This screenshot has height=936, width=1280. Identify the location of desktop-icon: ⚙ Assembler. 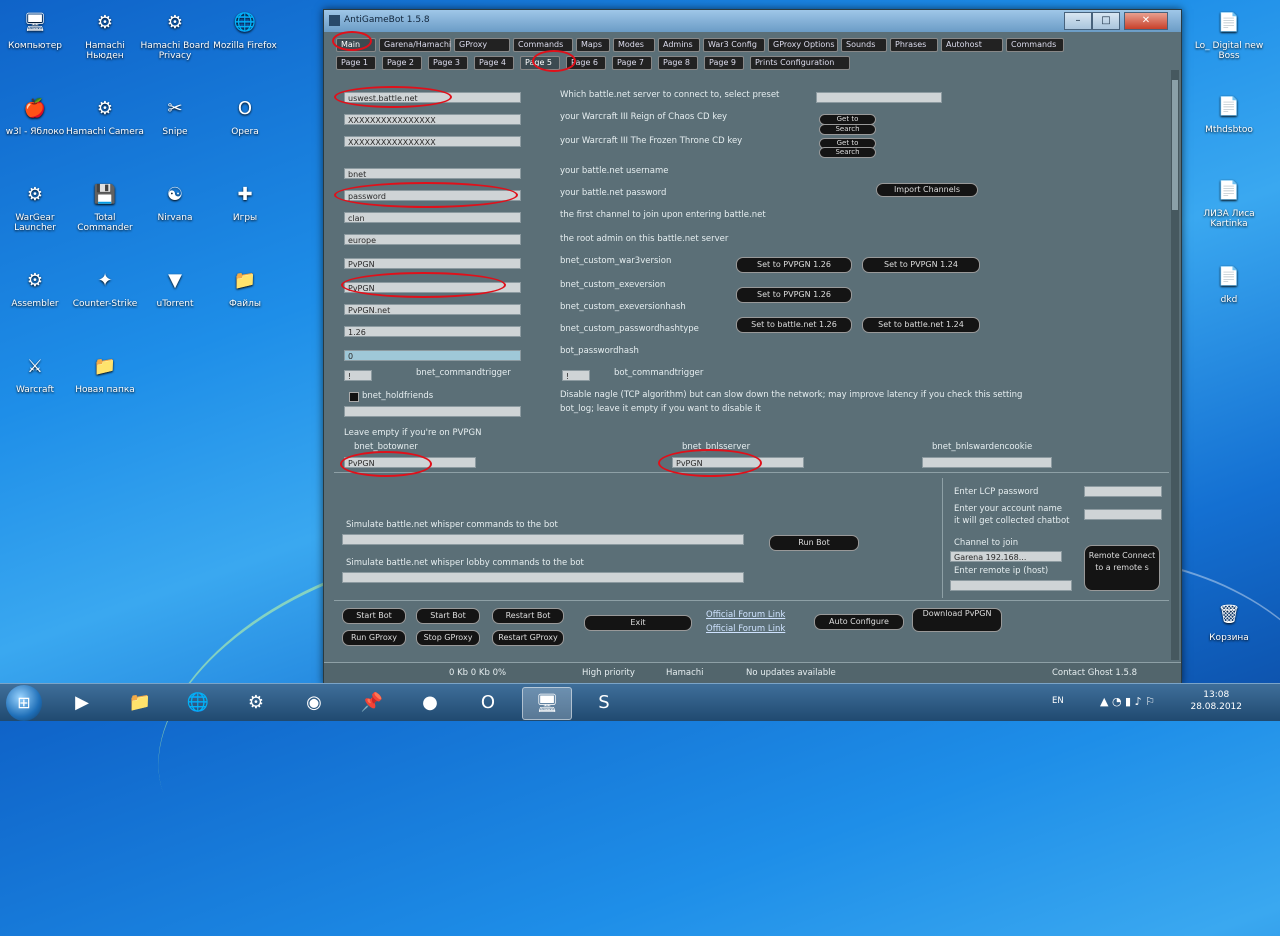
(37, 287).